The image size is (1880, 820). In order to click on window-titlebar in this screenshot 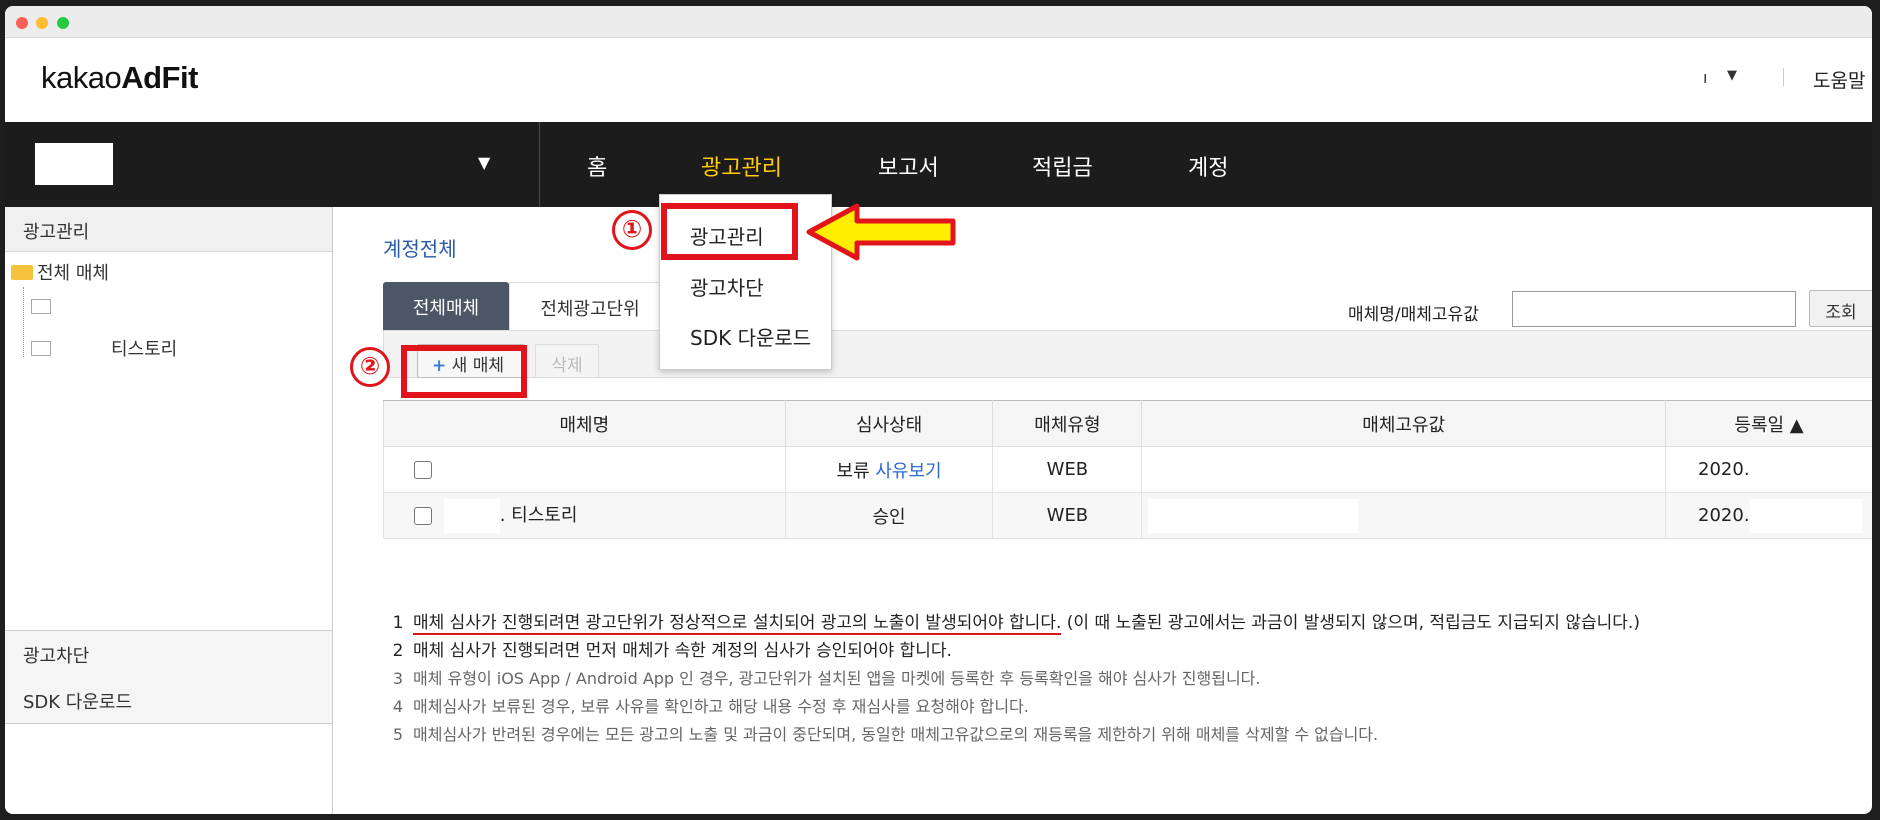, I will do `click(938, 22)`.